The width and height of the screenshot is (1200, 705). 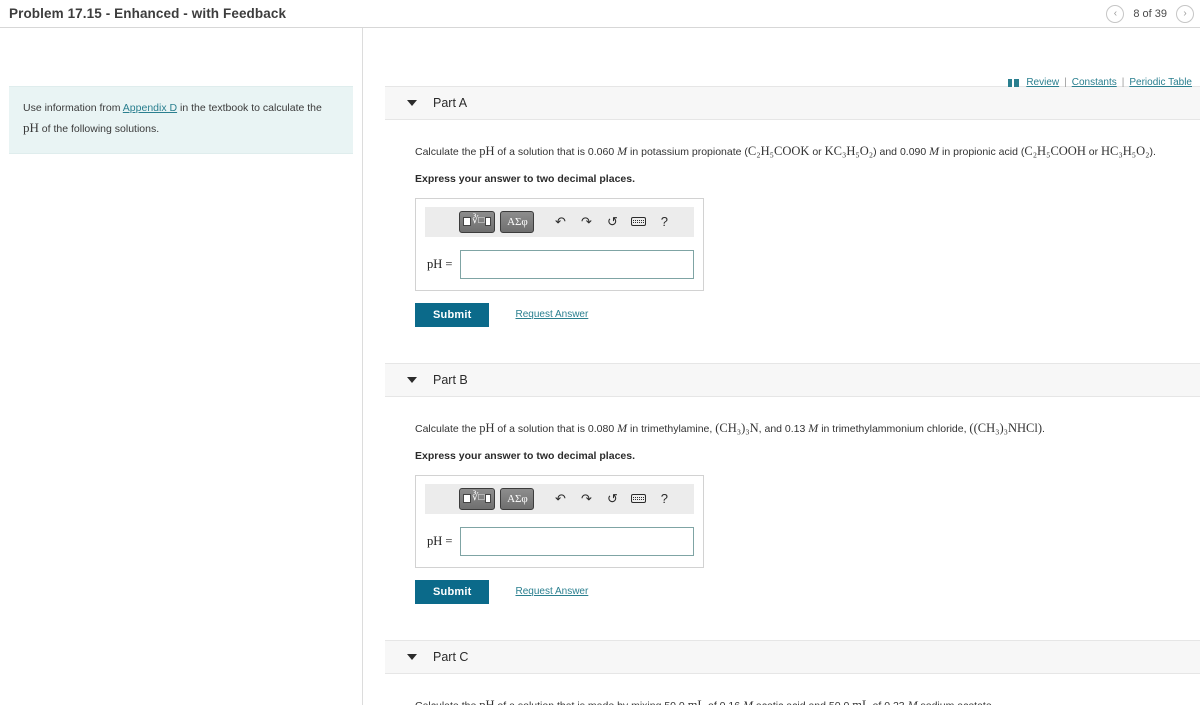 I want to click on appendix-d-link: Appendix D, so click(x=150, y=108).